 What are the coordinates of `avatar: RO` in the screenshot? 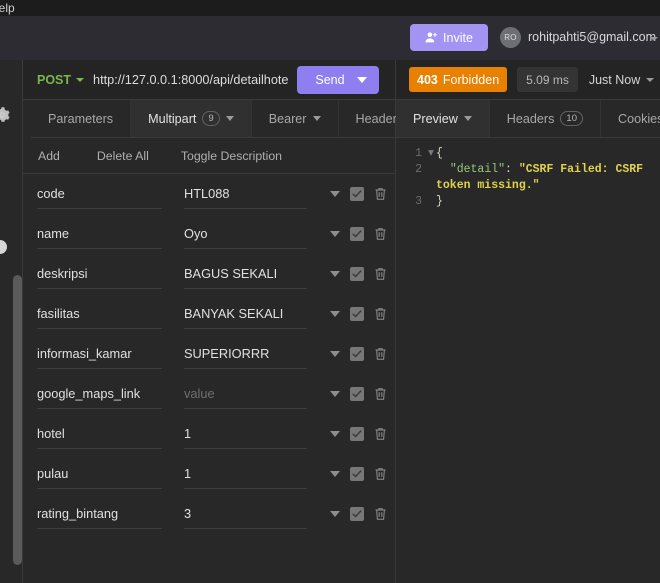 It's located at (510, 37).